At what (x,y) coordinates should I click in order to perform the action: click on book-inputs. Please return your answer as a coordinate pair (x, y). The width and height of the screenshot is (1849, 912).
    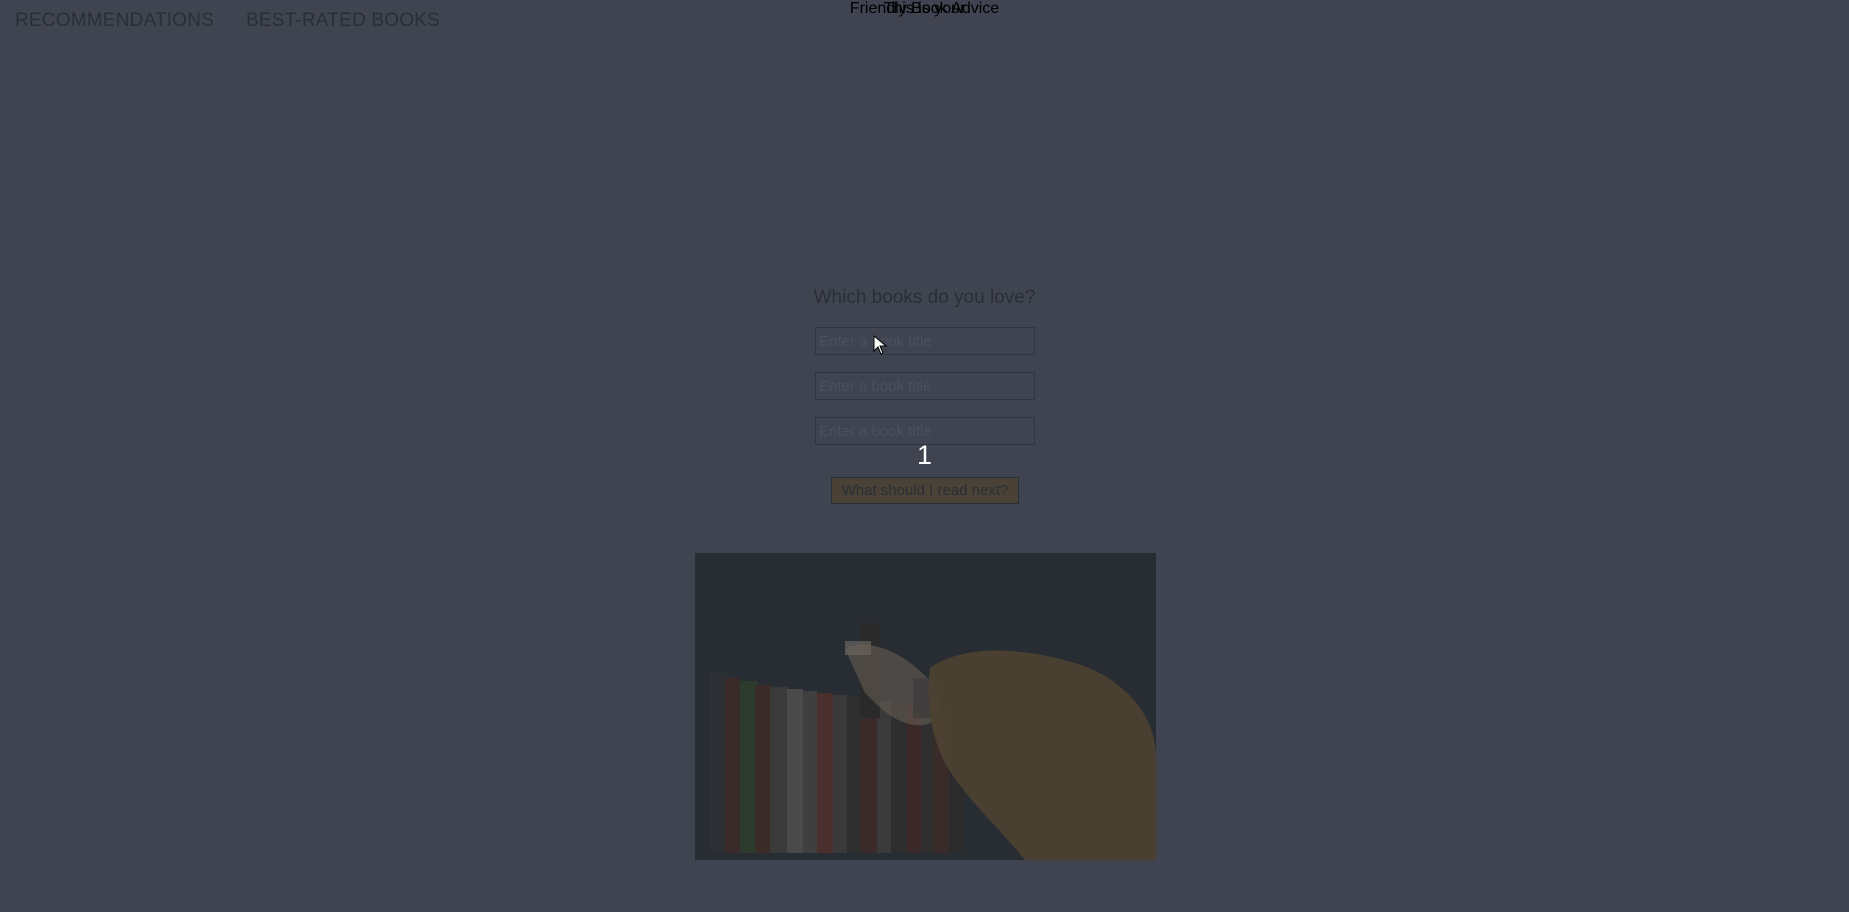
    Looking at the image, I should click on (925, 386).